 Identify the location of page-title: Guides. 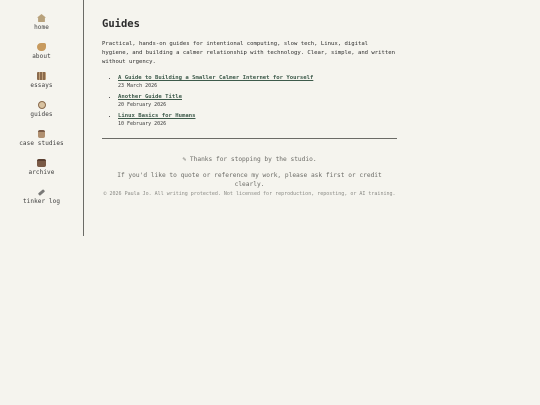
(121, 24).